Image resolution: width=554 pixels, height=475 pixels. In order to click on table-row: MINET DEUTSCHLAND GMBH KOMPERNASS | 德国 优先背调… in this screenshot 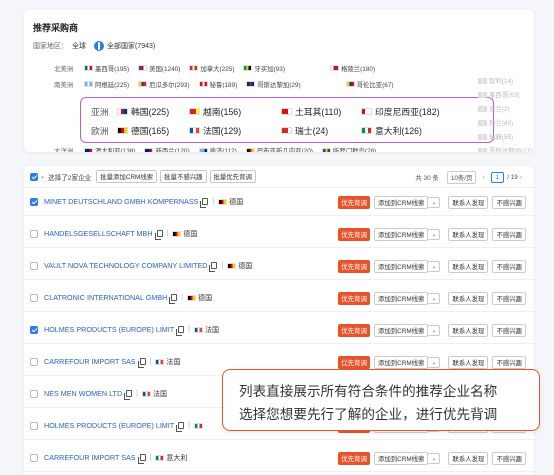, I will do `click(279, 202)`.